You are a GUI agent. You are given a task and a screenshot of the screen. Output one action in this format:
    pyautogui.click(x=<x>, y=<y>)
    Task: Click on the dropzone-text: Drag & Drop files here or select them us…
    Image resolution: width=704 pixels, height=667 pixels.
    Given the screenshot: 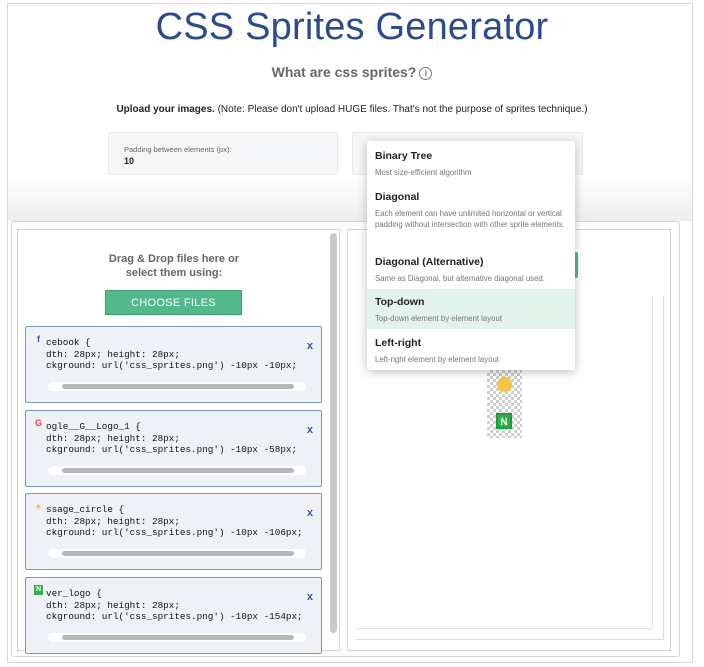 What is the action you would take?
    pyautogui.click(x=174, y=266)
    